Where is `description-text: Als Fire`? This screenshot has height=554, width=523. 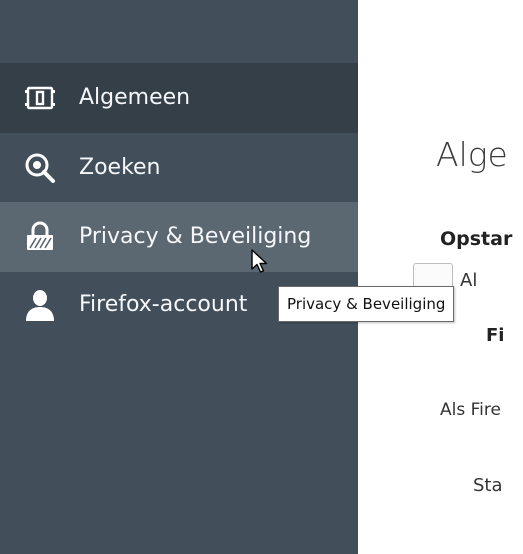
description-text: Als Fire is located at coordinates (470, 410).